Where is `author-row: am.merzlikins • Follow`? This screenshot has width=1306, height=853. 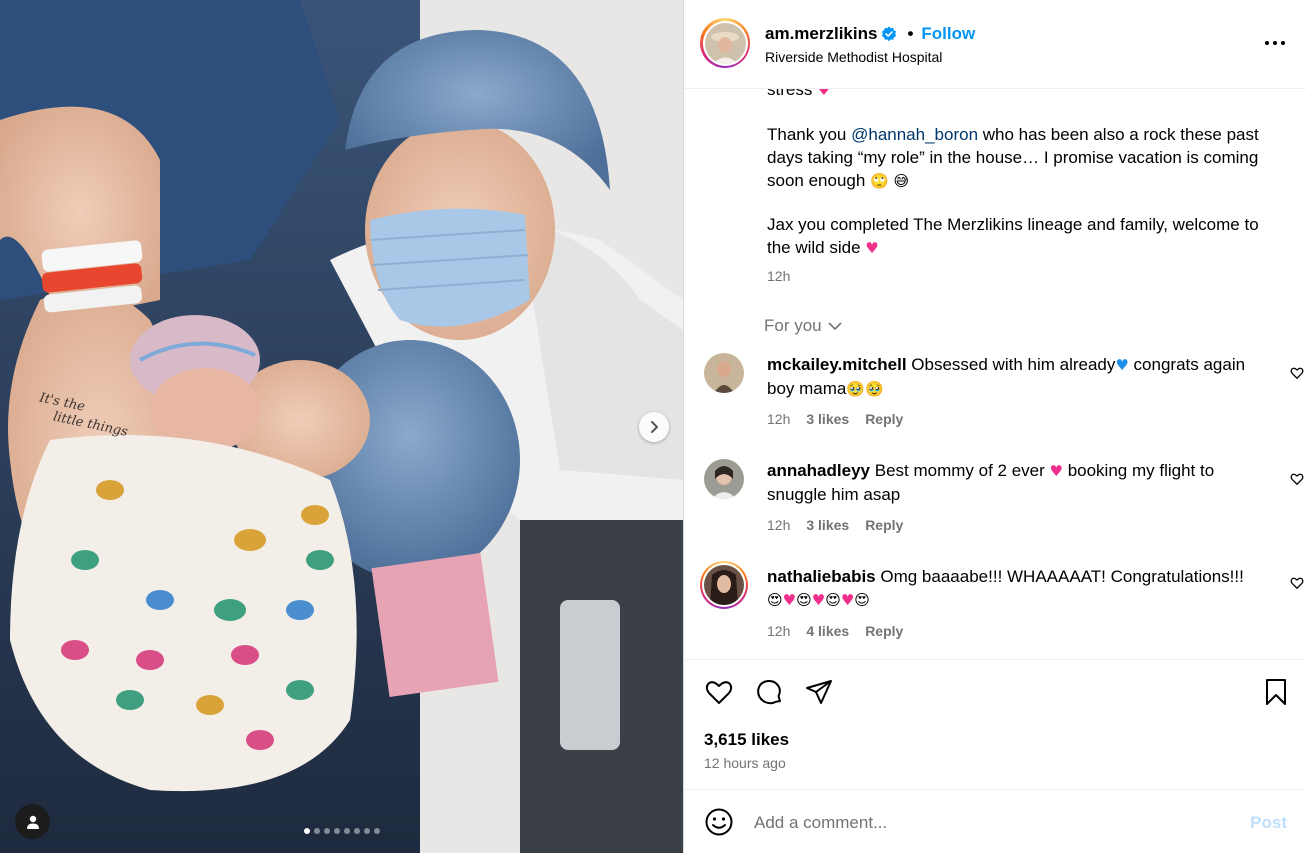 author-row: am.merzlikins • Follow is located at coordinates (870, 34).